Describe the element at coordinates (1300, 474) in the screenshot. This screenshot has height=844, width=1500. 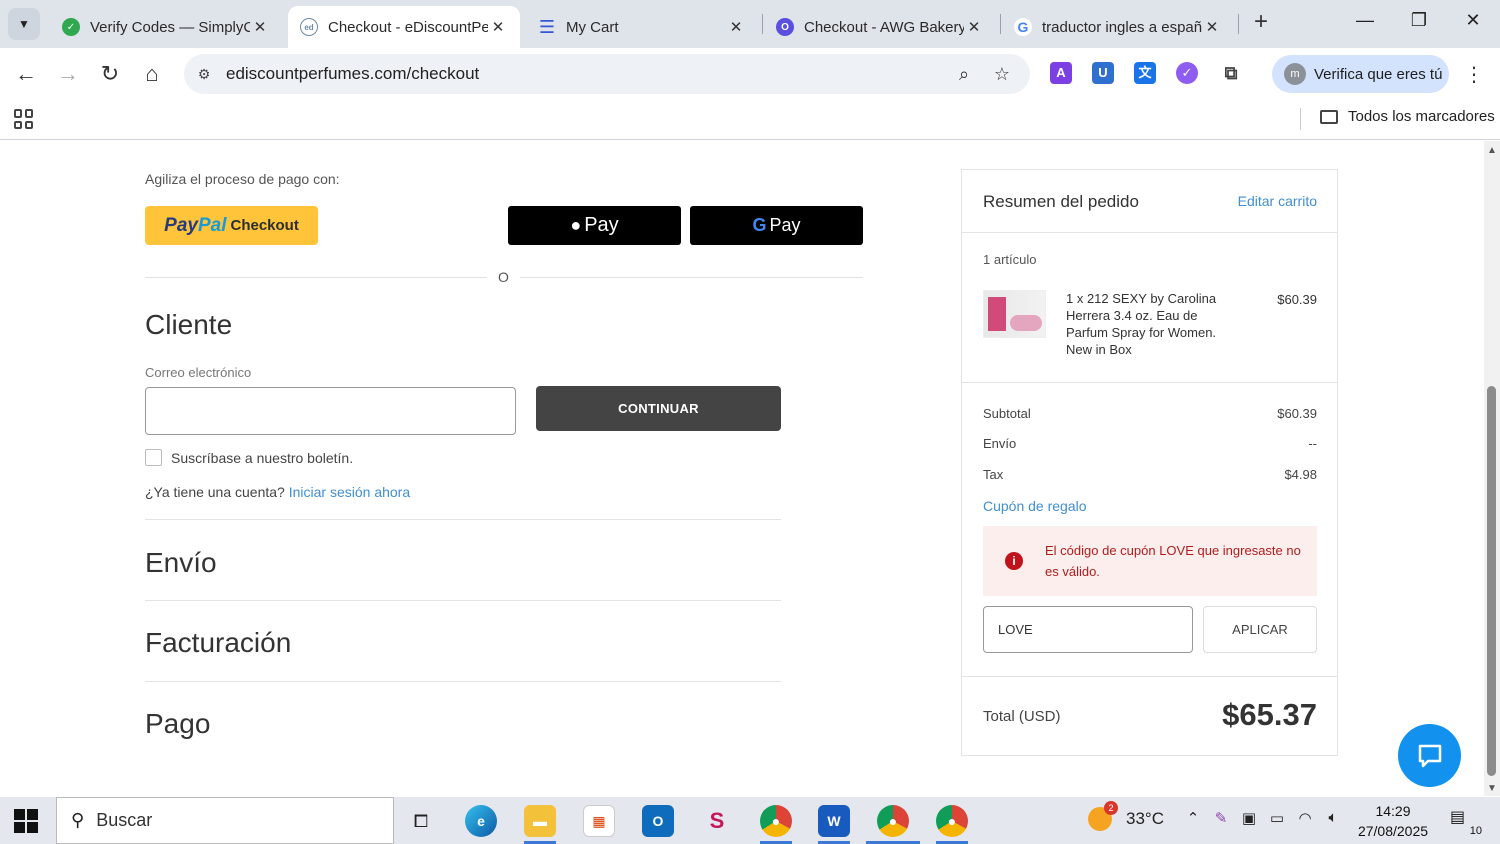
I see `tax-value: $4.98` at that location.